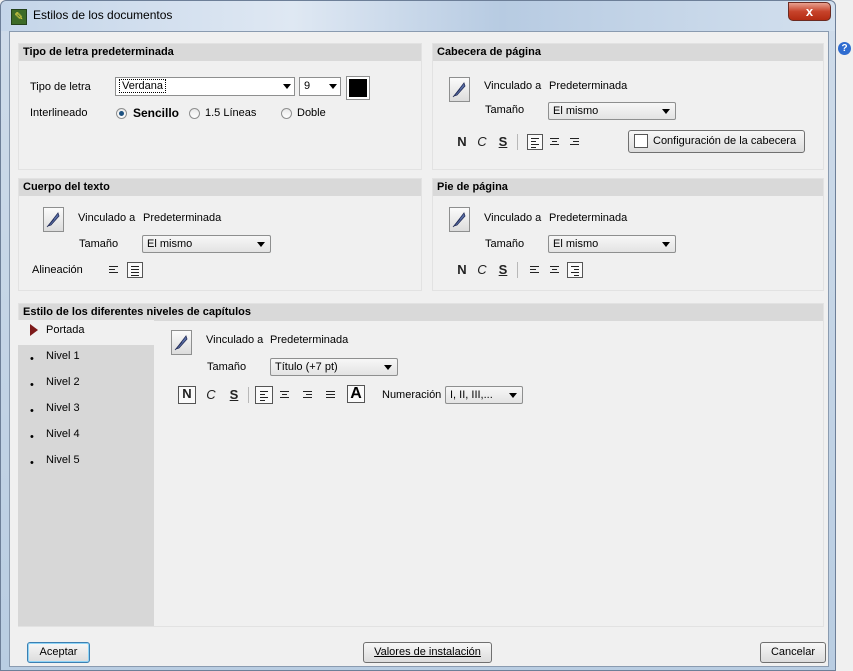  I want to click on spacing-onehalf-label: 1.5 Líneas, so click(231, 113).